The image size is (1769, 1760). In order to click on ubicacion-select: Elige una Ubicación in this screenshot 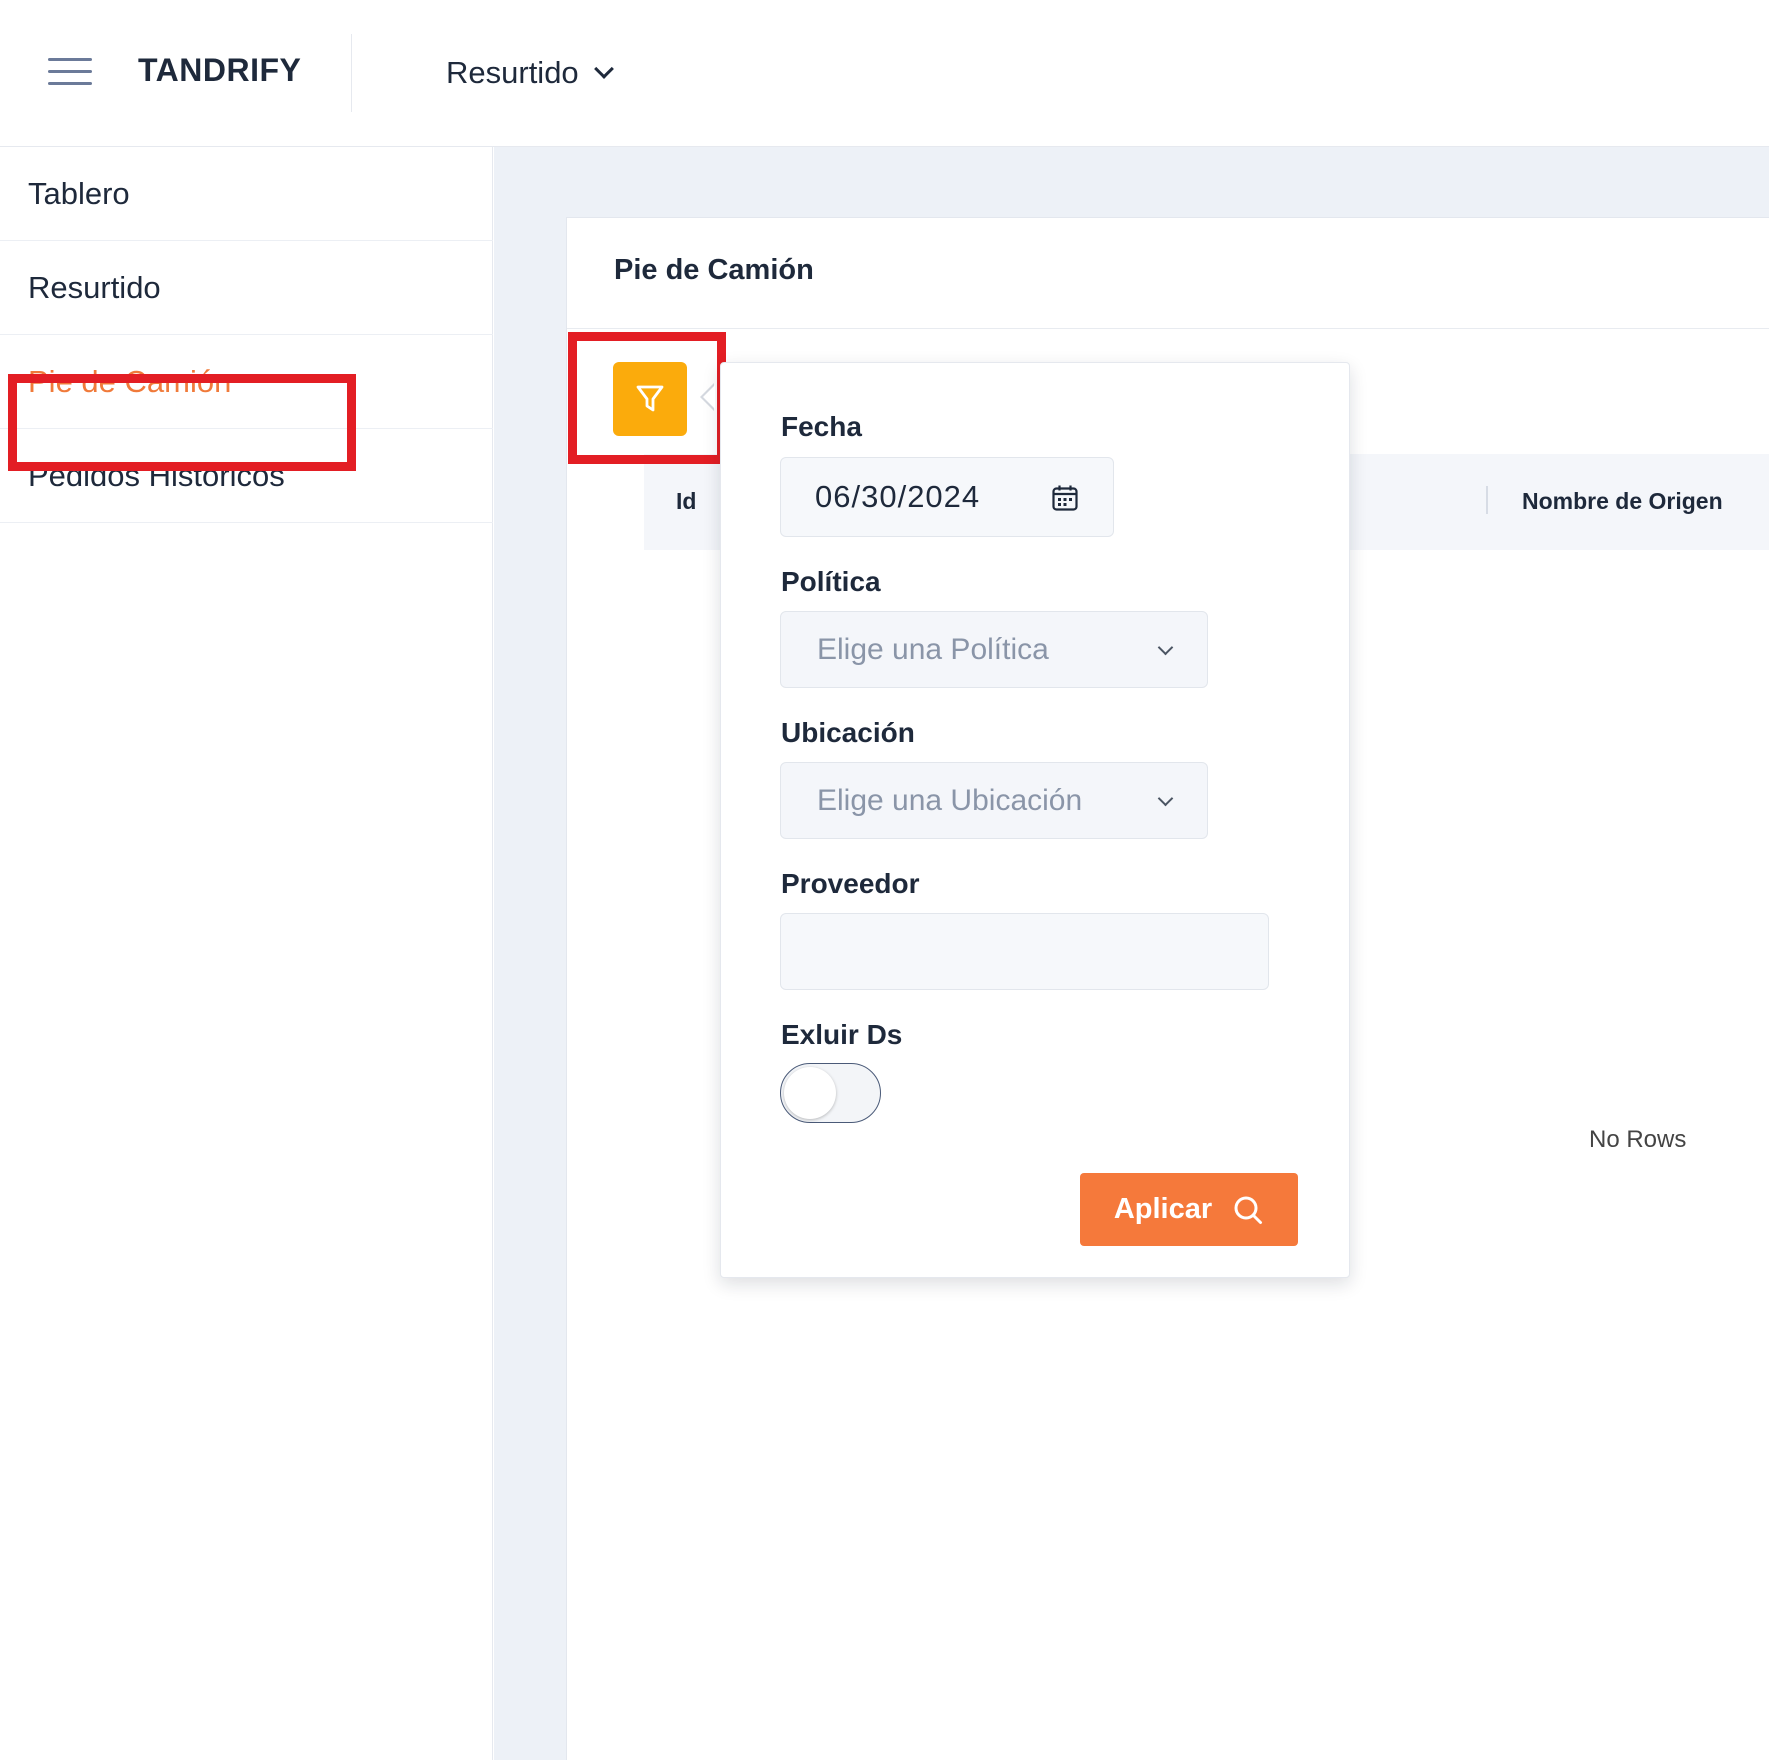, I will do `click(994, 800)`.